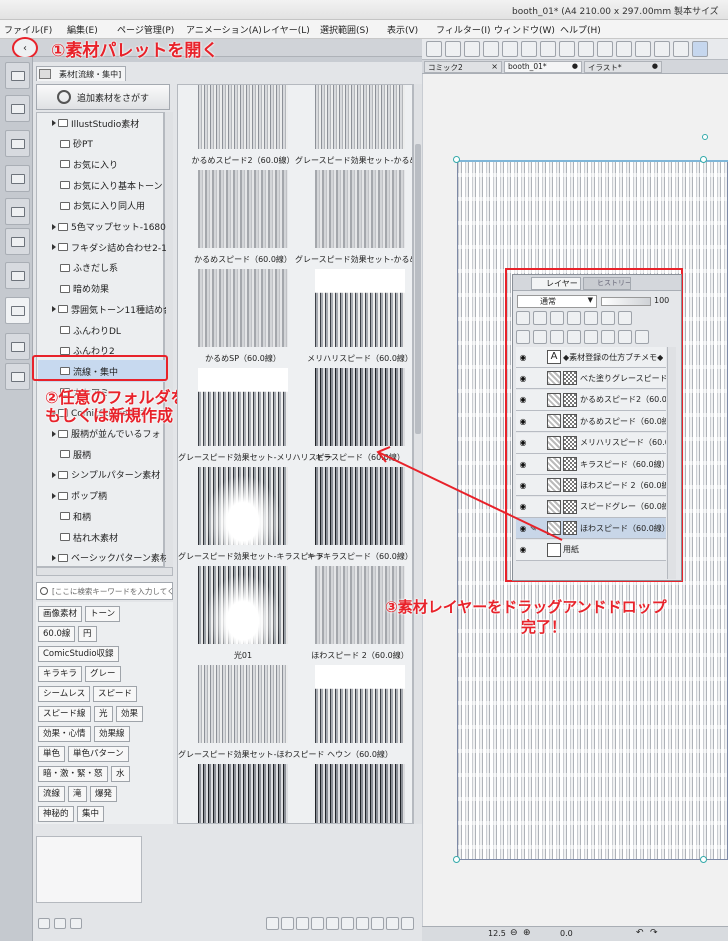 This screenshot has width=728, height=941. I want to click on tree-item: ふきだし系, so click(102, 268).